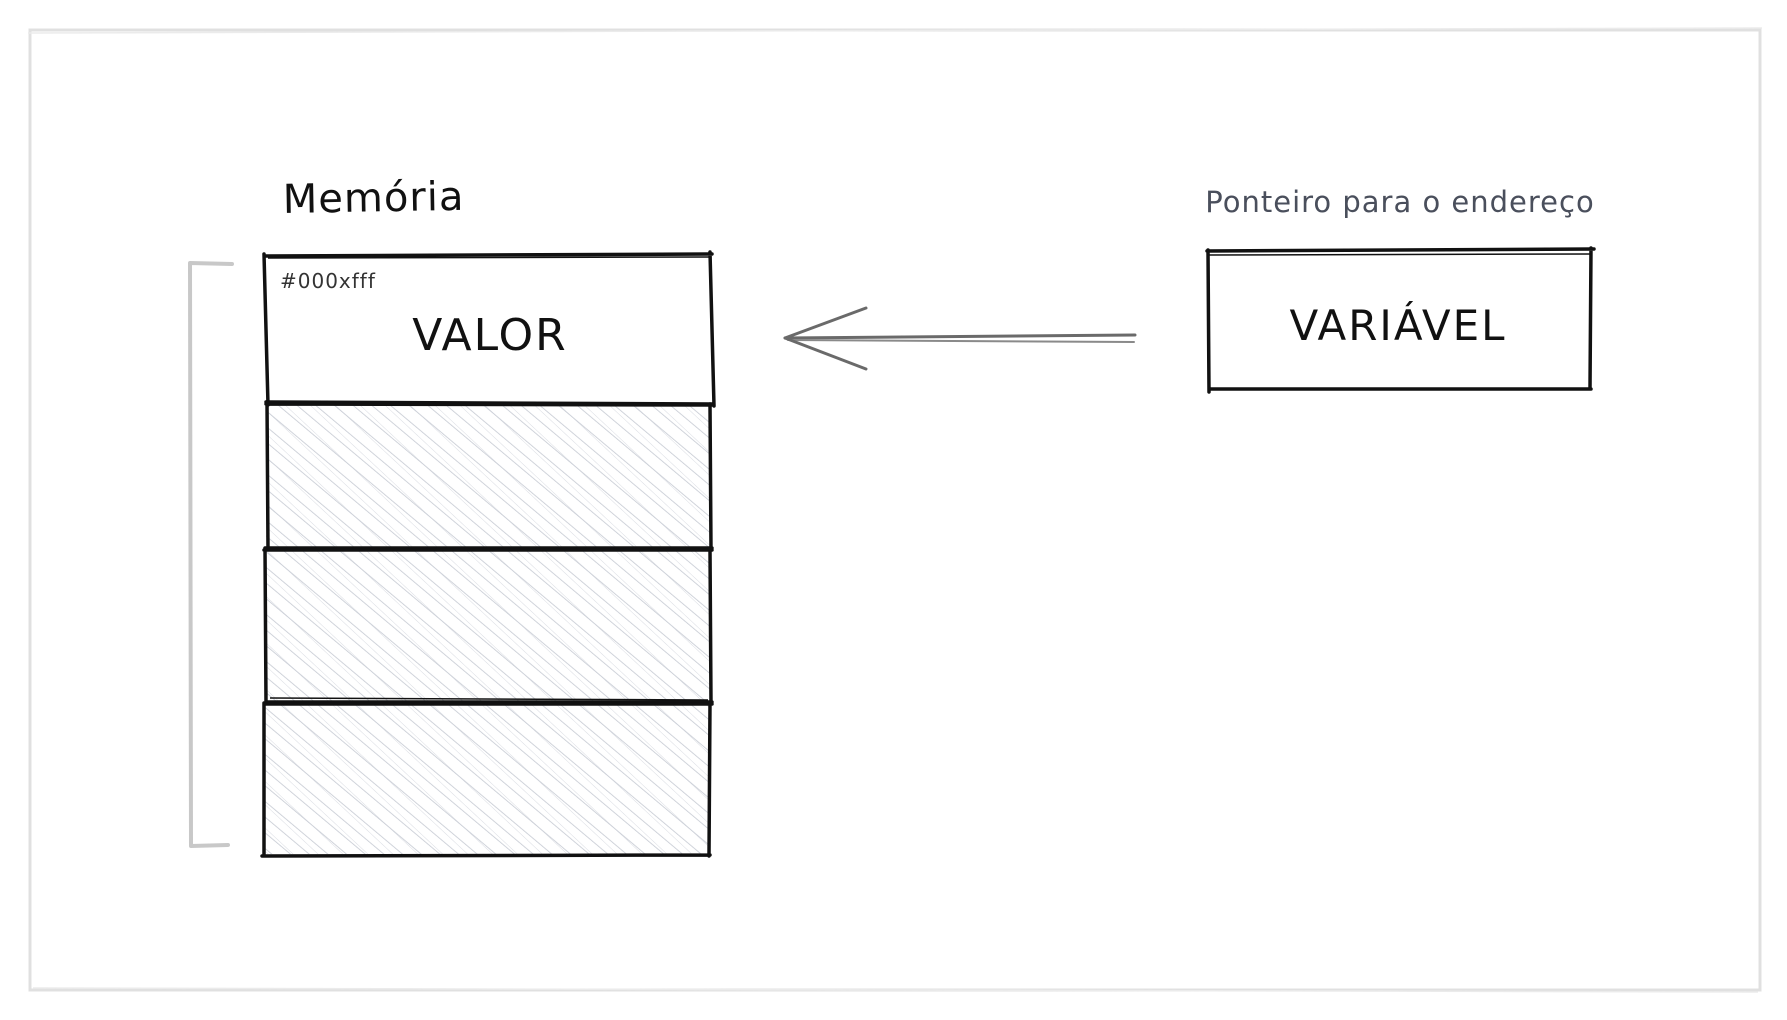  I want to click on pointer-arrow, so click(960, 338).